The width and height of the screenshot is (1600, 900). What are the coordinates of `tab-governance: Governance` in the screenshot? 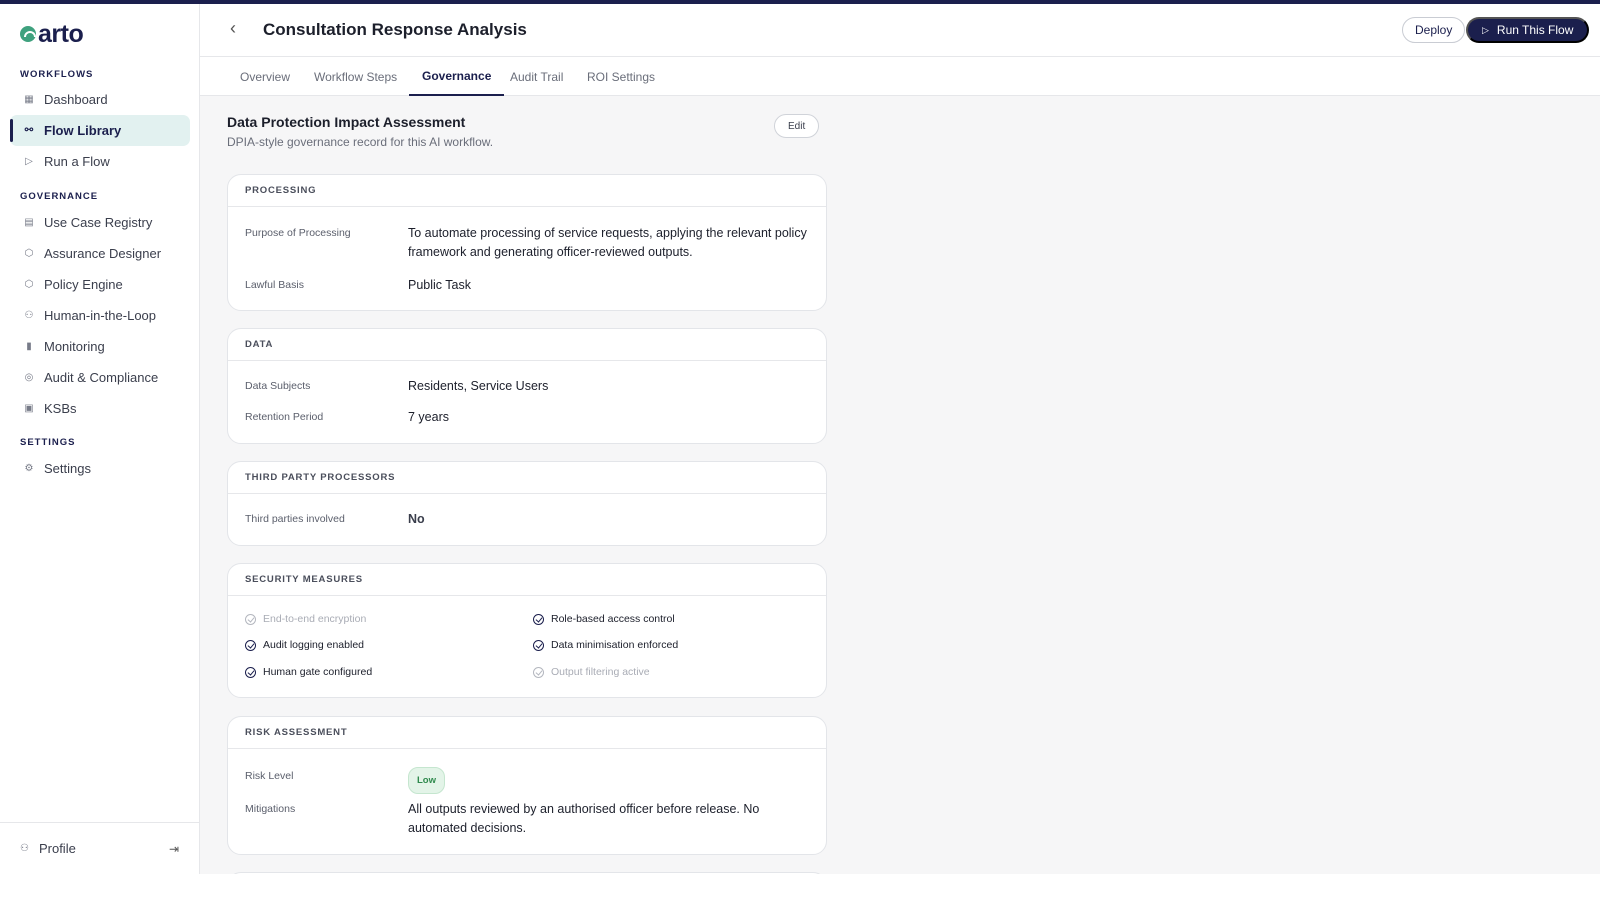 It's located at (457, 76).